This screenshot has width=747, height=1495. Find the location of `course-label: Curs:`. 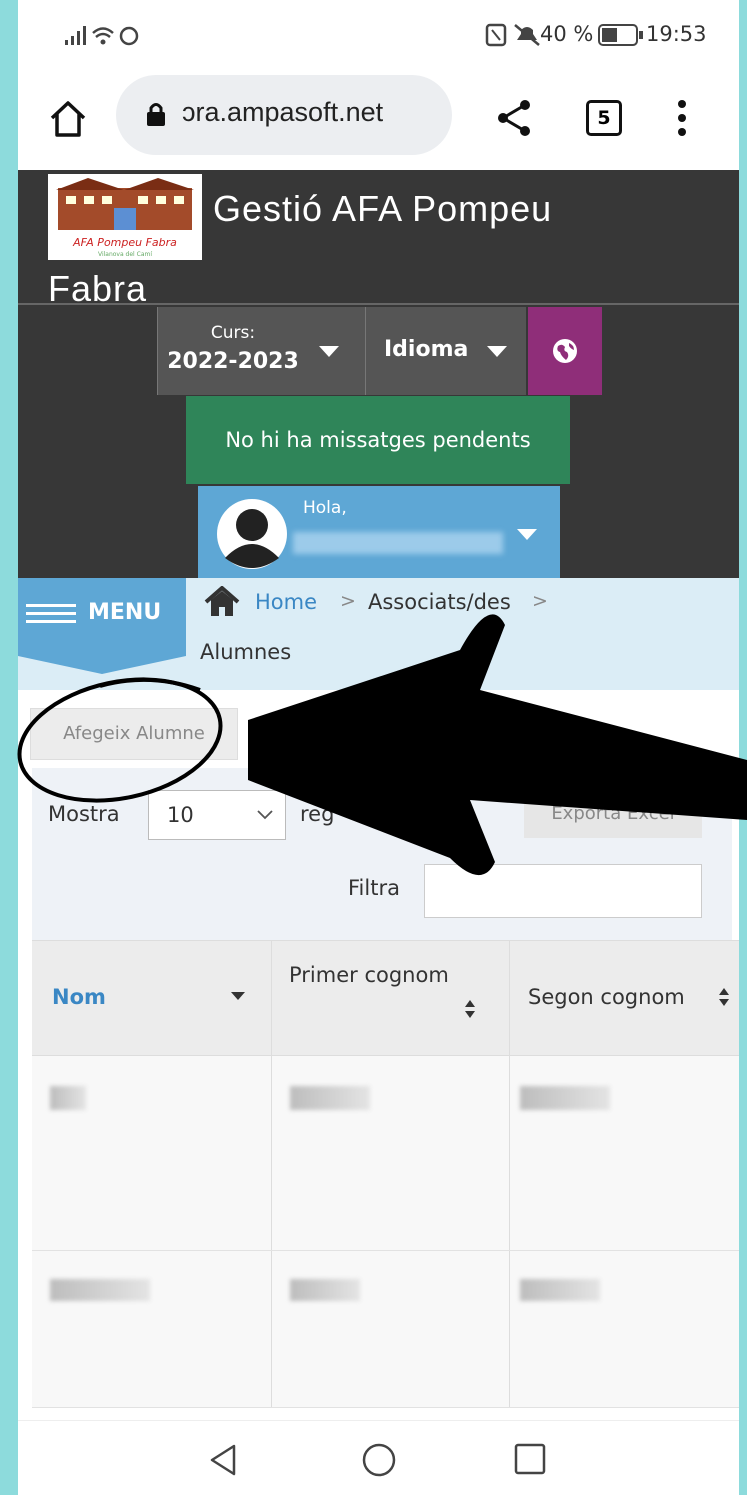

course-label: Curs: is located at coordinates (233, 333).